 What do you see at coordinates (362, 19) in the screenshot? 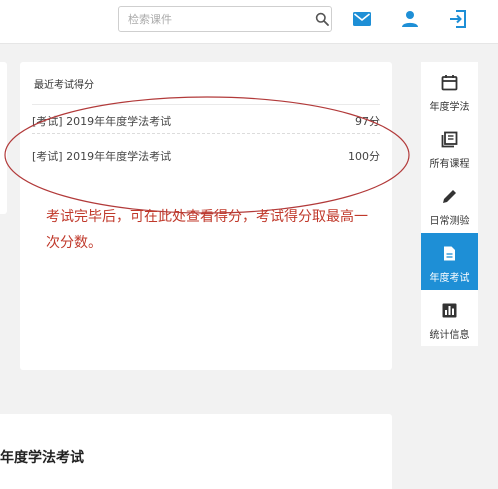
I see `mail-icon` at bounding box center [362, 19].